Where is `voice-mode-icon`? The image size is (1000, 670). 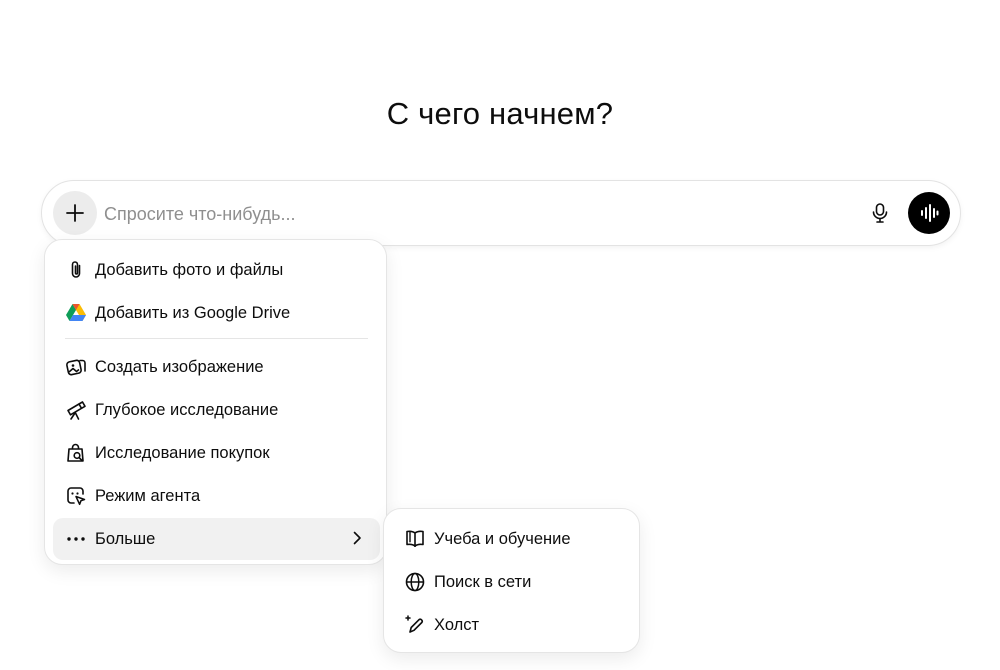
voice-mode-icon is located at coordinates (929, 213).